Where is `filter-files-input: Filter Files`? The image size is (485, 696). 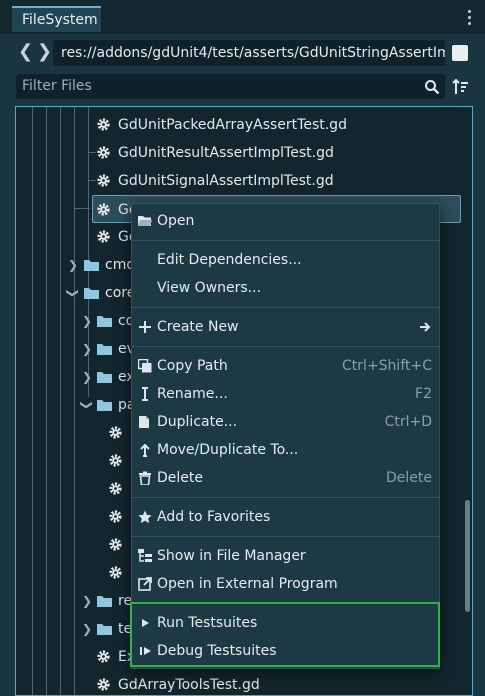
filter-files-input: Filter Files is located at coordinates (230, 86).